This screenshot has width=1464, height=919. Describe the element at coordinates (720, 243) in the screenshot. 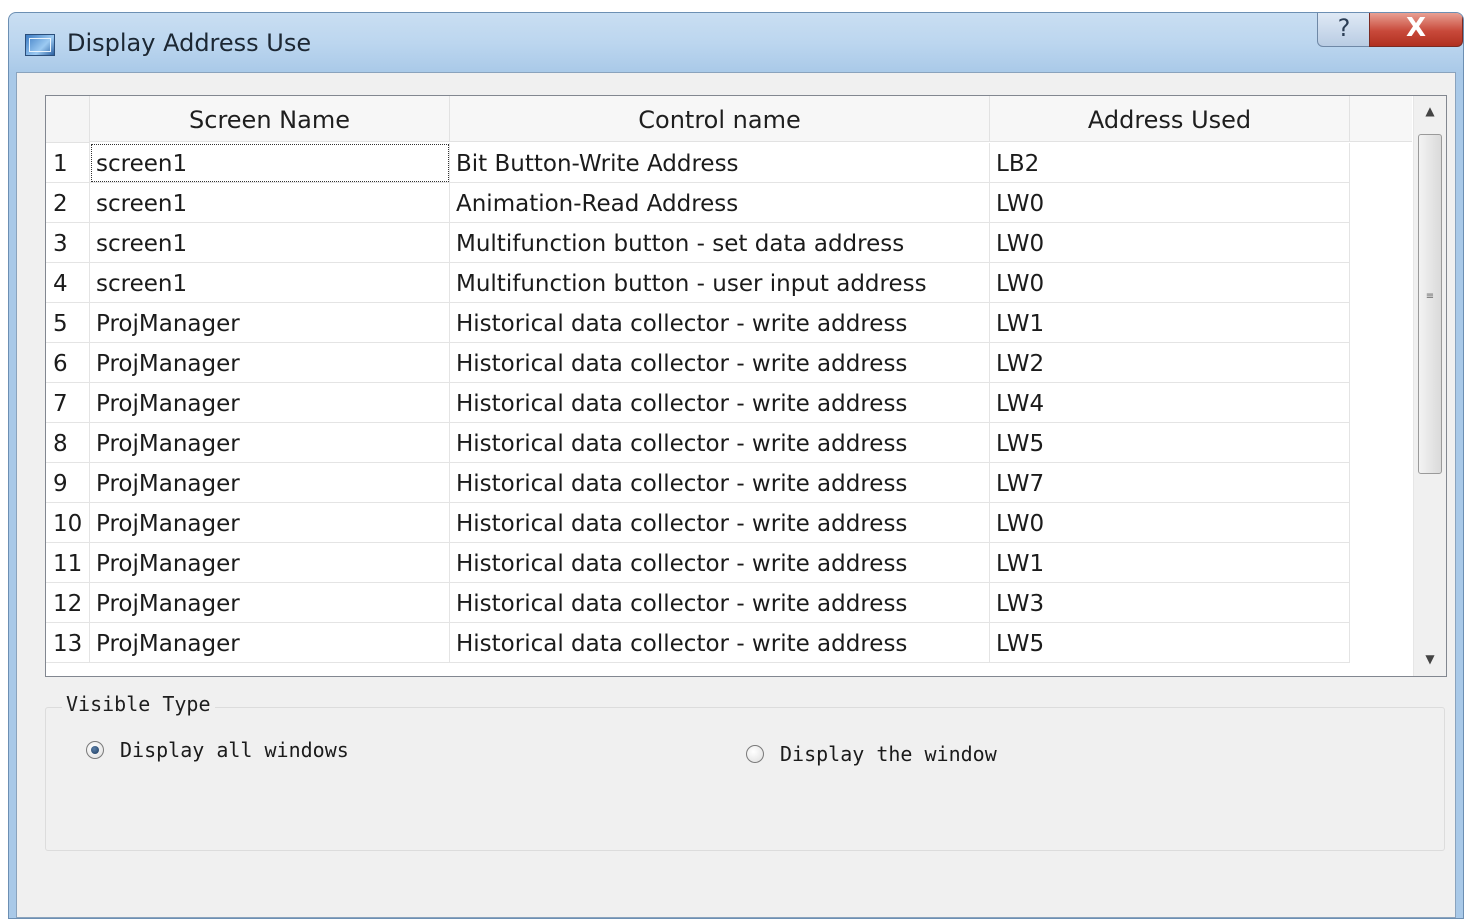

I see `cell-control-name: Multifunction button - set data address` at that location.